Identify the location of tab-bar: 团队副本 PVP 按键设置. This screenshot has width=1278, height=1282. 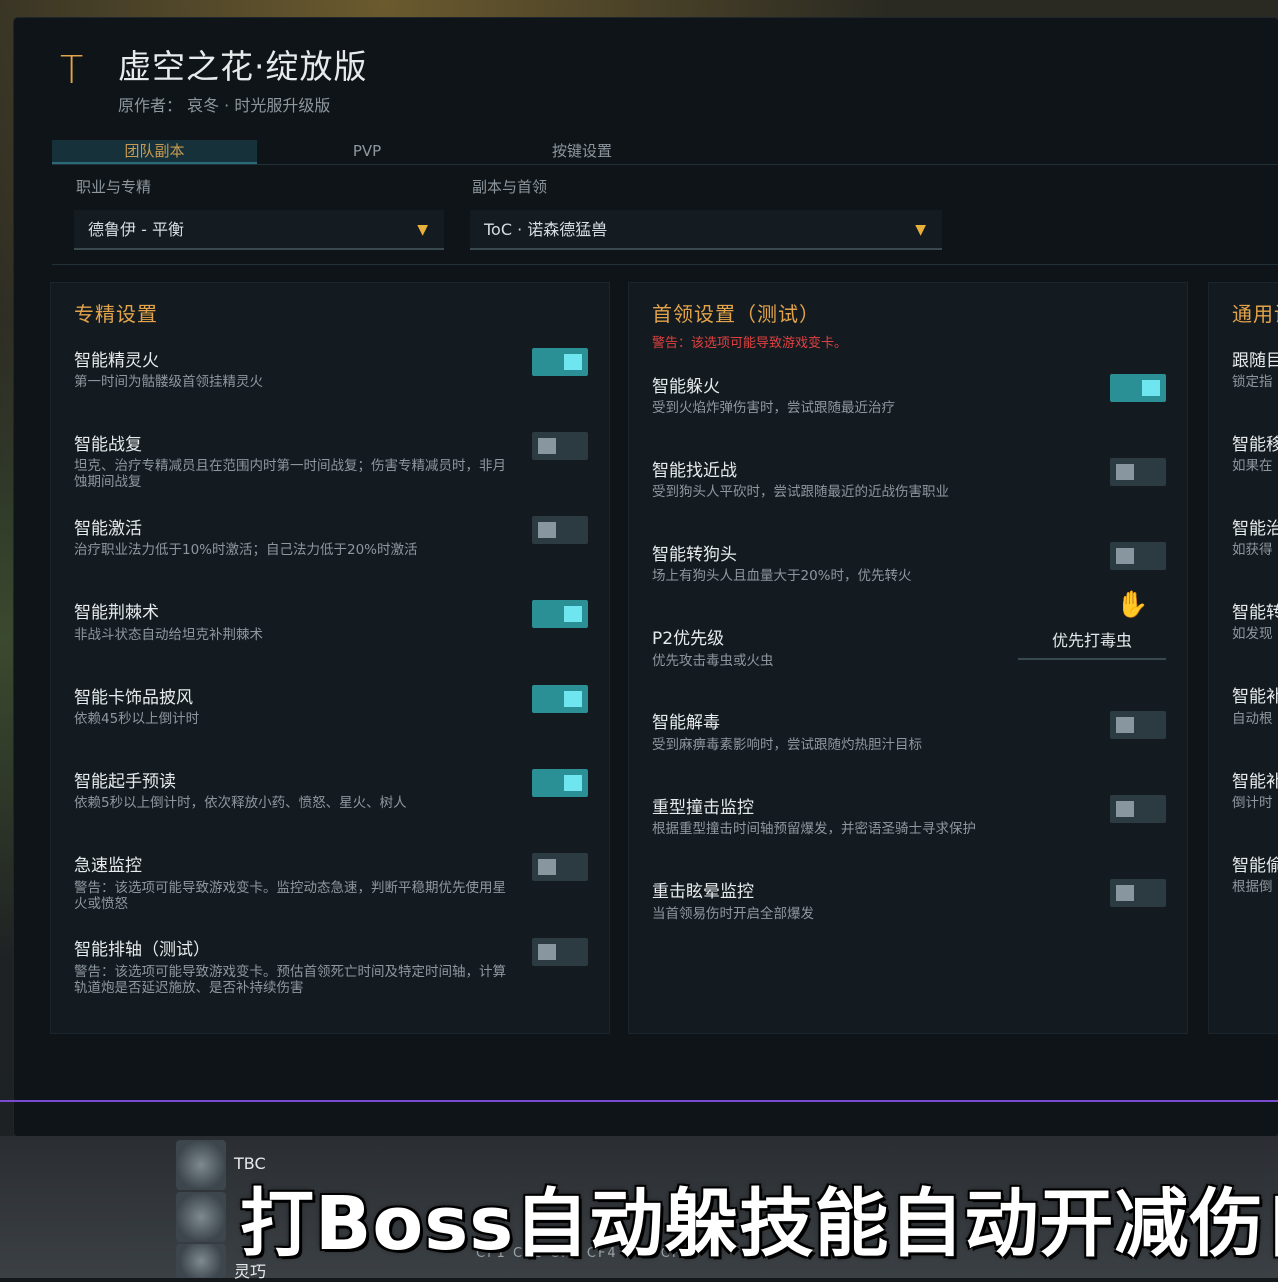
(665, 152).